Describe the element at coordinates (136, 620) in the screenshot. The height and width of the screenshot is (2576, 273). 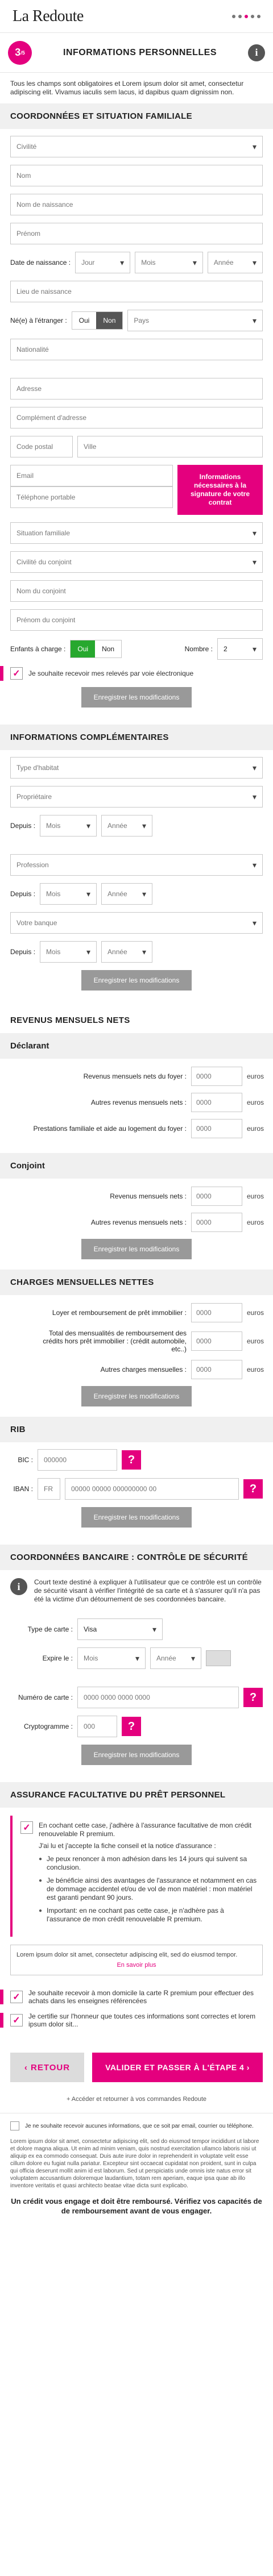
I see `prenom-conjoint-input: Prénom du conjoint` at that location.